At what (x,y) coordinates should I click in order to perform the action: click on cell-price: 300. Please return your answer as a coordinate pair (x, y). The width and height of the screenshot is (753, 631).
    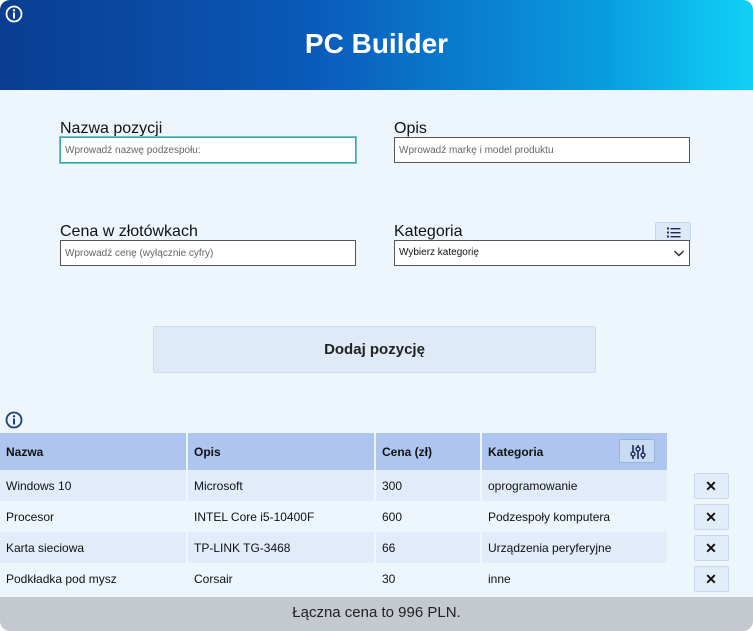
    Looking at the image, I should click on (428, 485).